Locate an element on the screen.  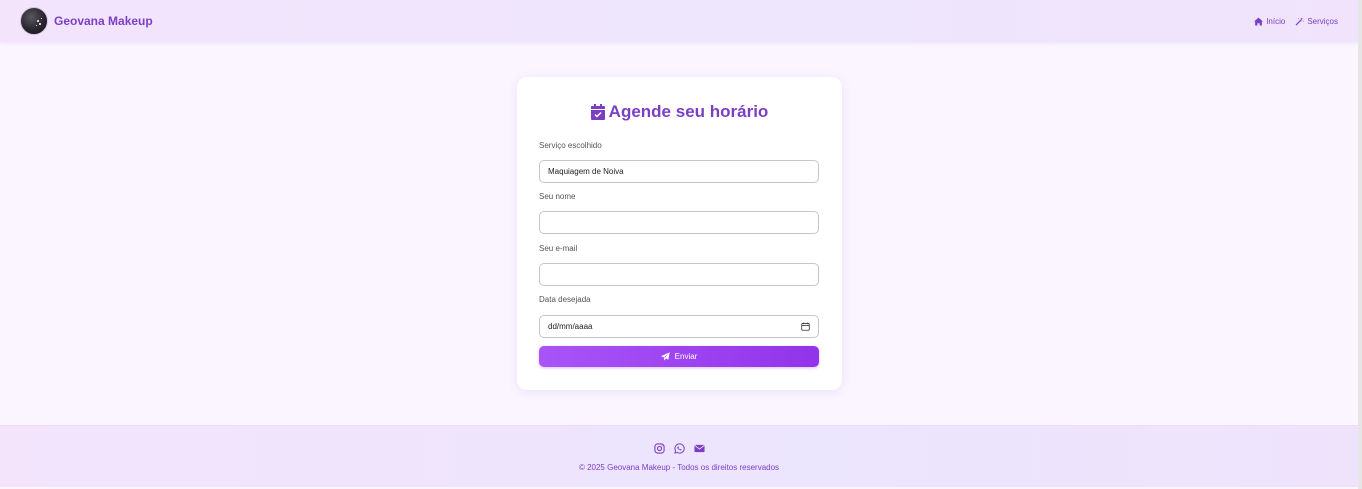
page-scrollbar is located at coordinates (1360, 244).